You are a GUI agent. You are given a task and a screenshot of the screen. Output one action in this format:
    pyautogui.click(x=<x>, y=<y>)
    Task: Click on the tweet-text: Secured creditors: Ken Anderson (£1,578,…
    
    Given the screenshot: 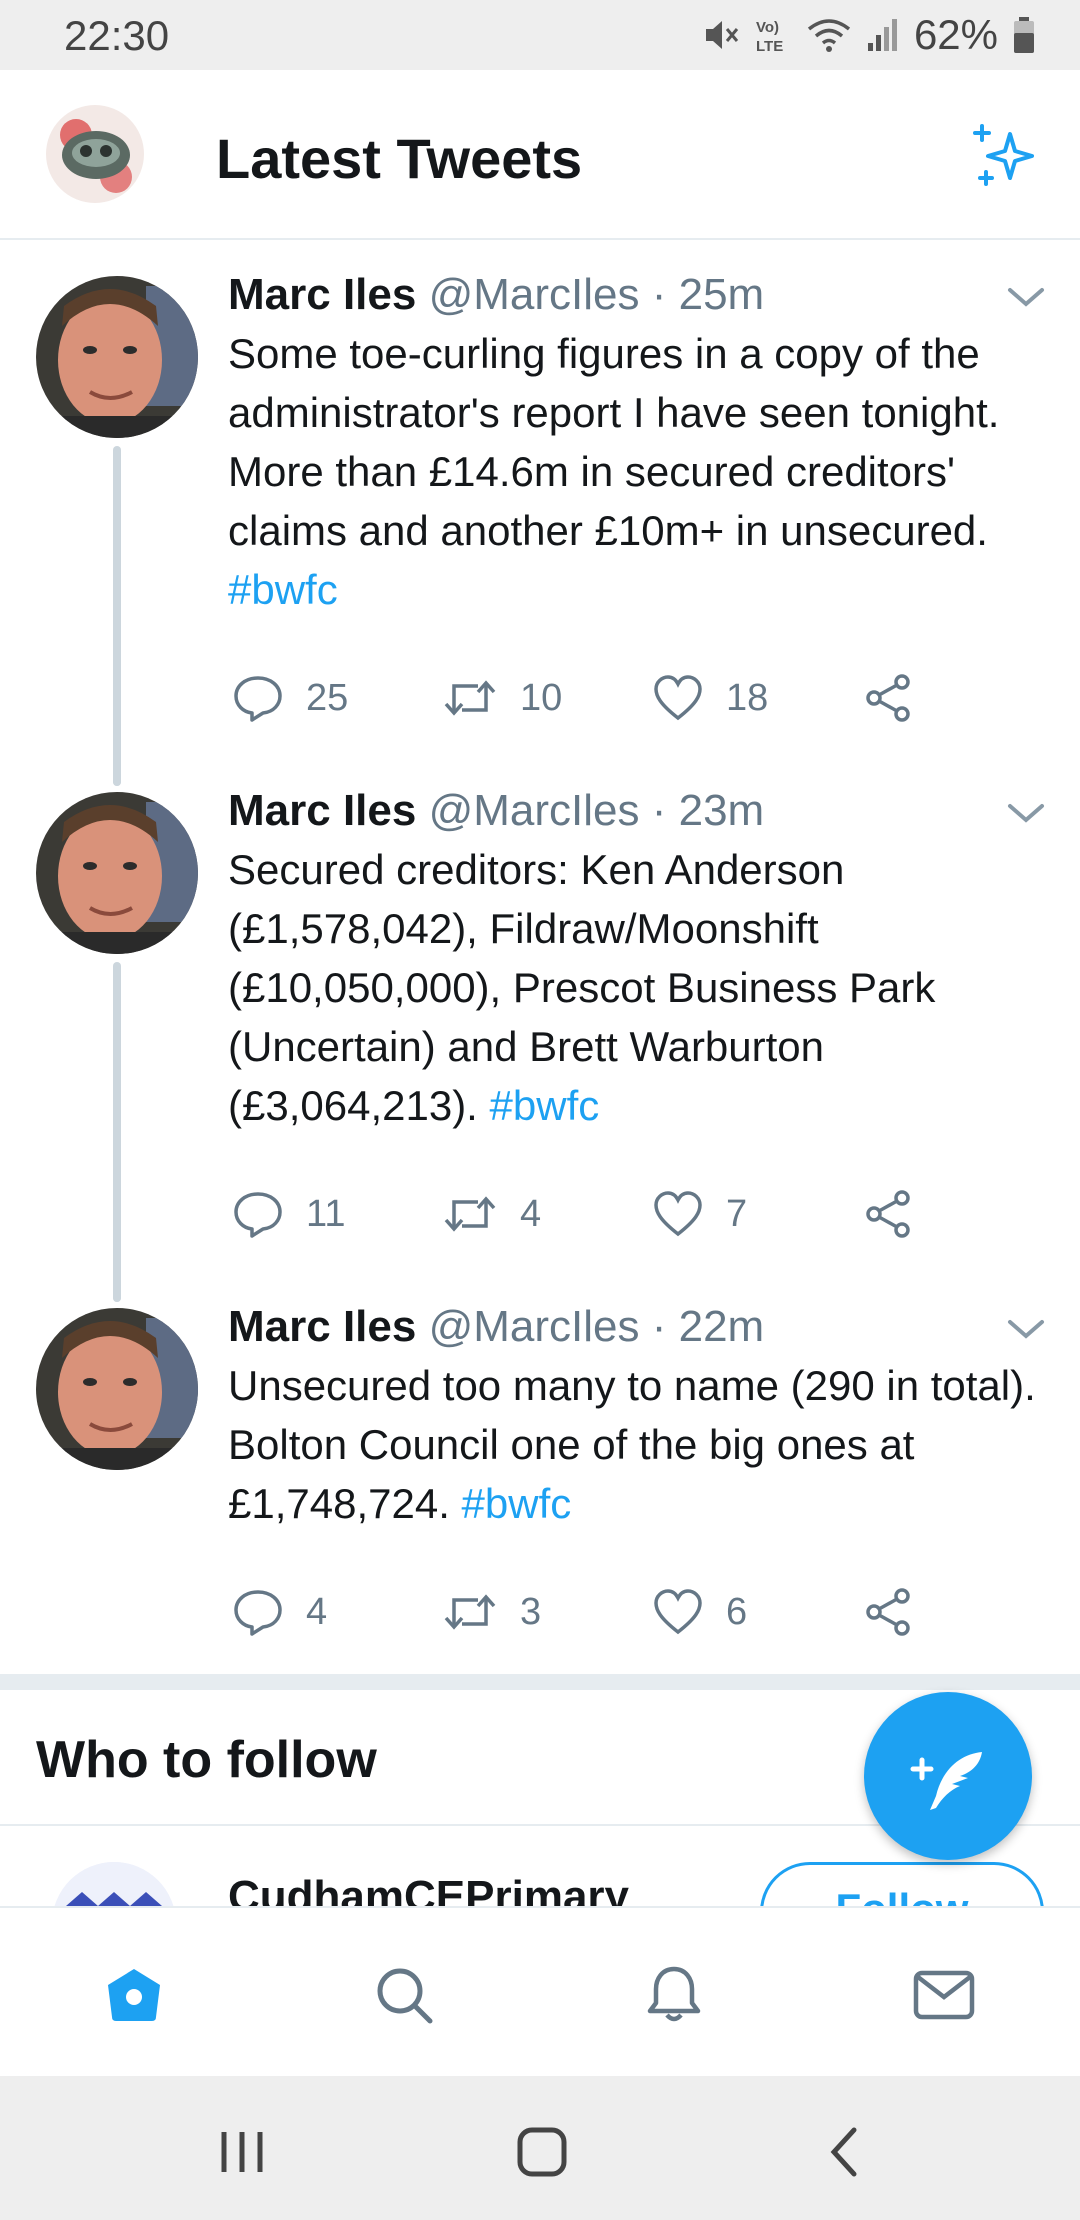 What is the action you would take?
    pyautogui.click(x=638, y=987)
    